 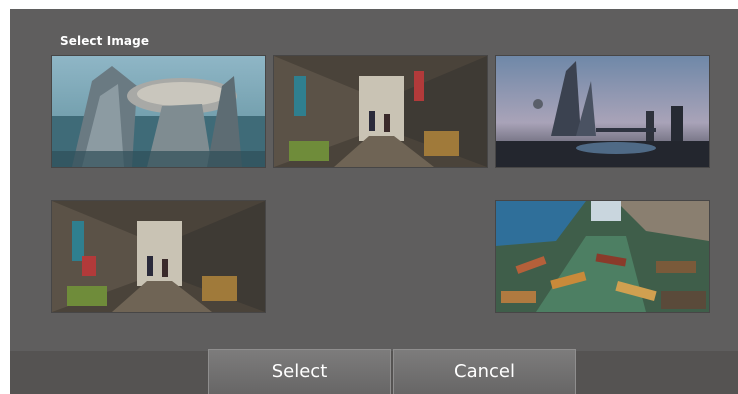 I want to click on floating-market-image, so click(x=602, y=256).